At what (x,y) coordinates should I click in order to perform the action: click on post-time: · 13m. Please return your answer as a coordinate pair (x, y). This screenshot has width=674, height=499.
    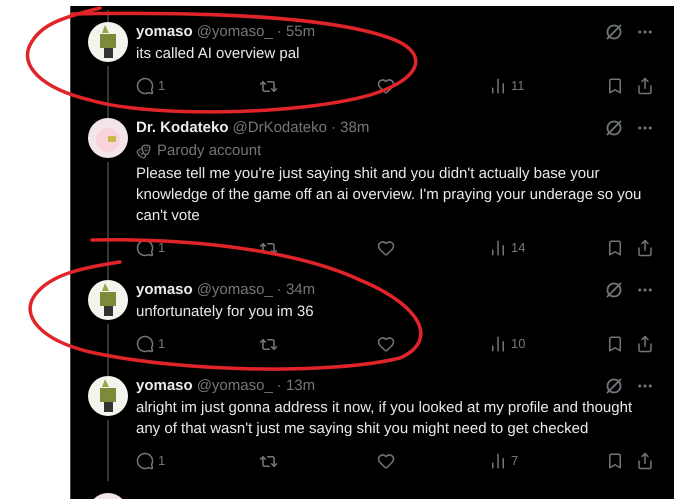
    Looking at the image, I should click on (296, 386).